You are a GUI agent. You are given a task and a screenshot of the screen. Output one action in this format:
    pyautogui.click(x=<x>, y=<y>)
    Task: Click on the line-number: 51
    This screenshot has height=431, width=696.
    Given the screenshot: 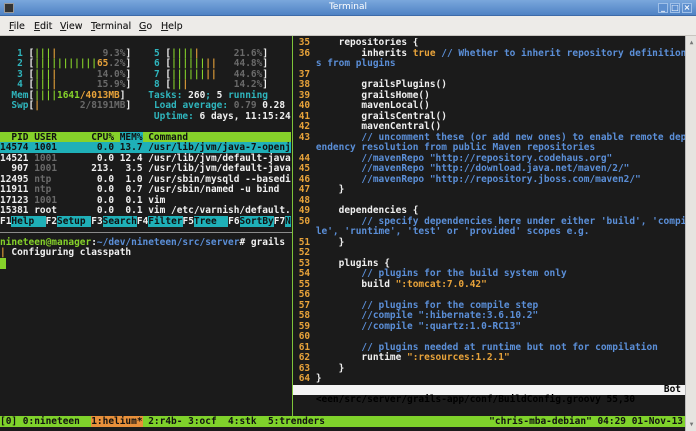 What is the action you would take?
    pyautogui.click(x=304, y=242)
    